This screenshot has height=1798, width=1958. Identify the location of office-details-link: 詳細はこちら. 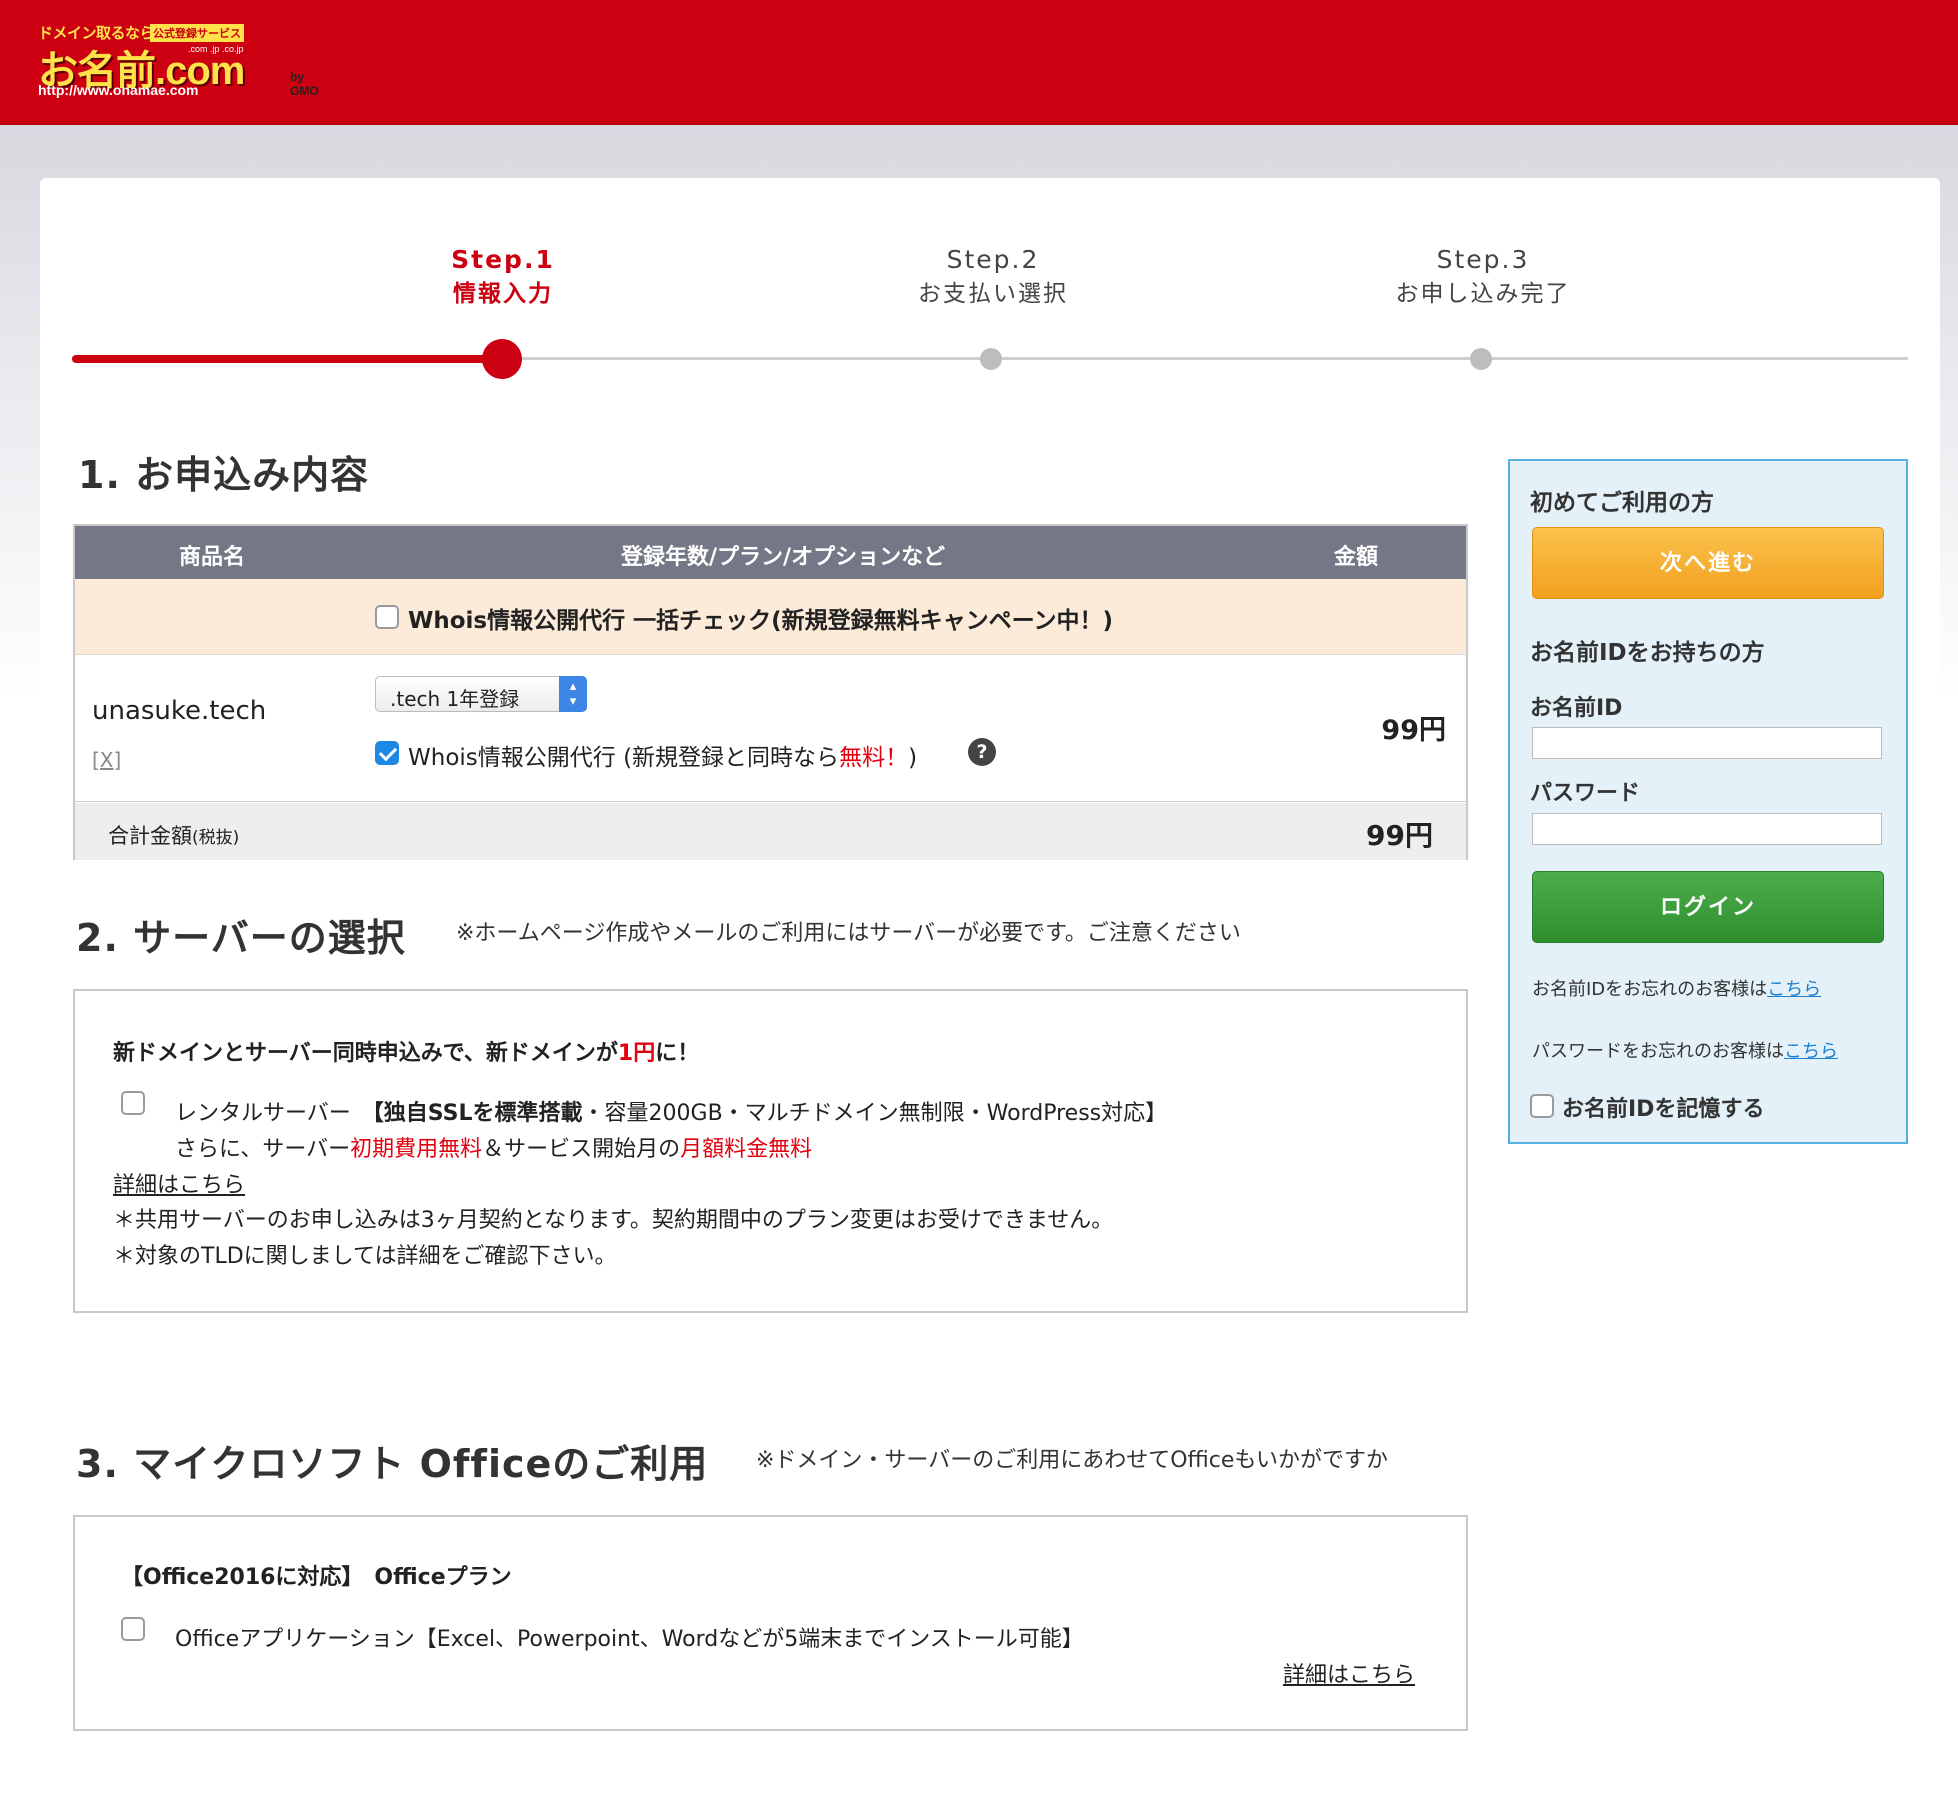
(1349, 1673).